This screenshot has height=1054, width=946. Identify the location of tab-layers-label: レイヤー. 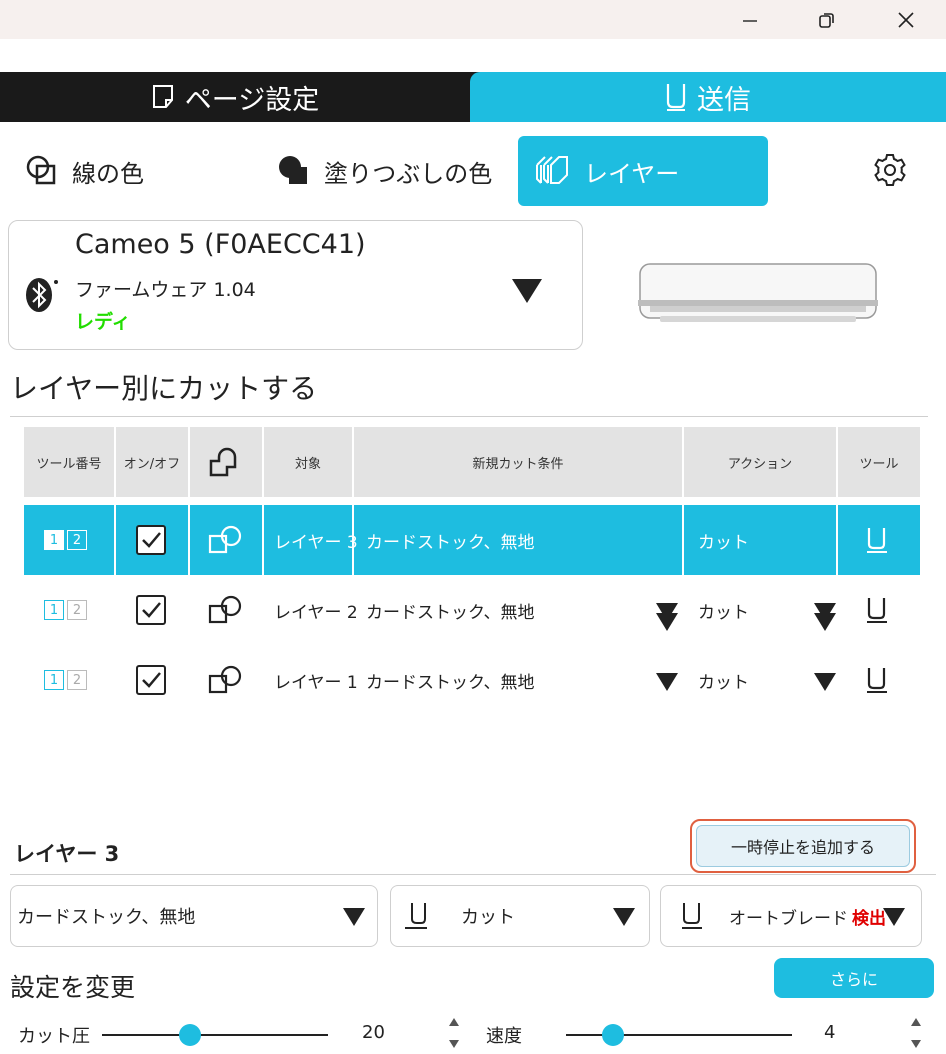
(632, 173).